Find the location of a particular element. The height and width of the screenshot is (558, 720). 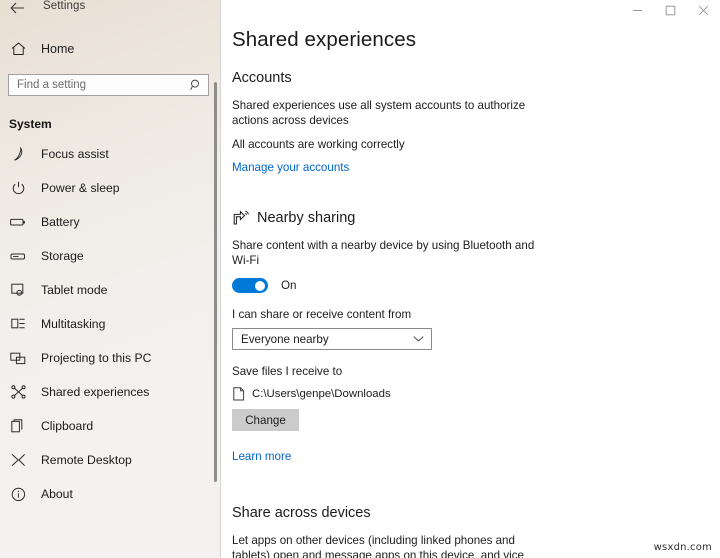

sidebar-group-heading: System is located at coordinates (30, 124).